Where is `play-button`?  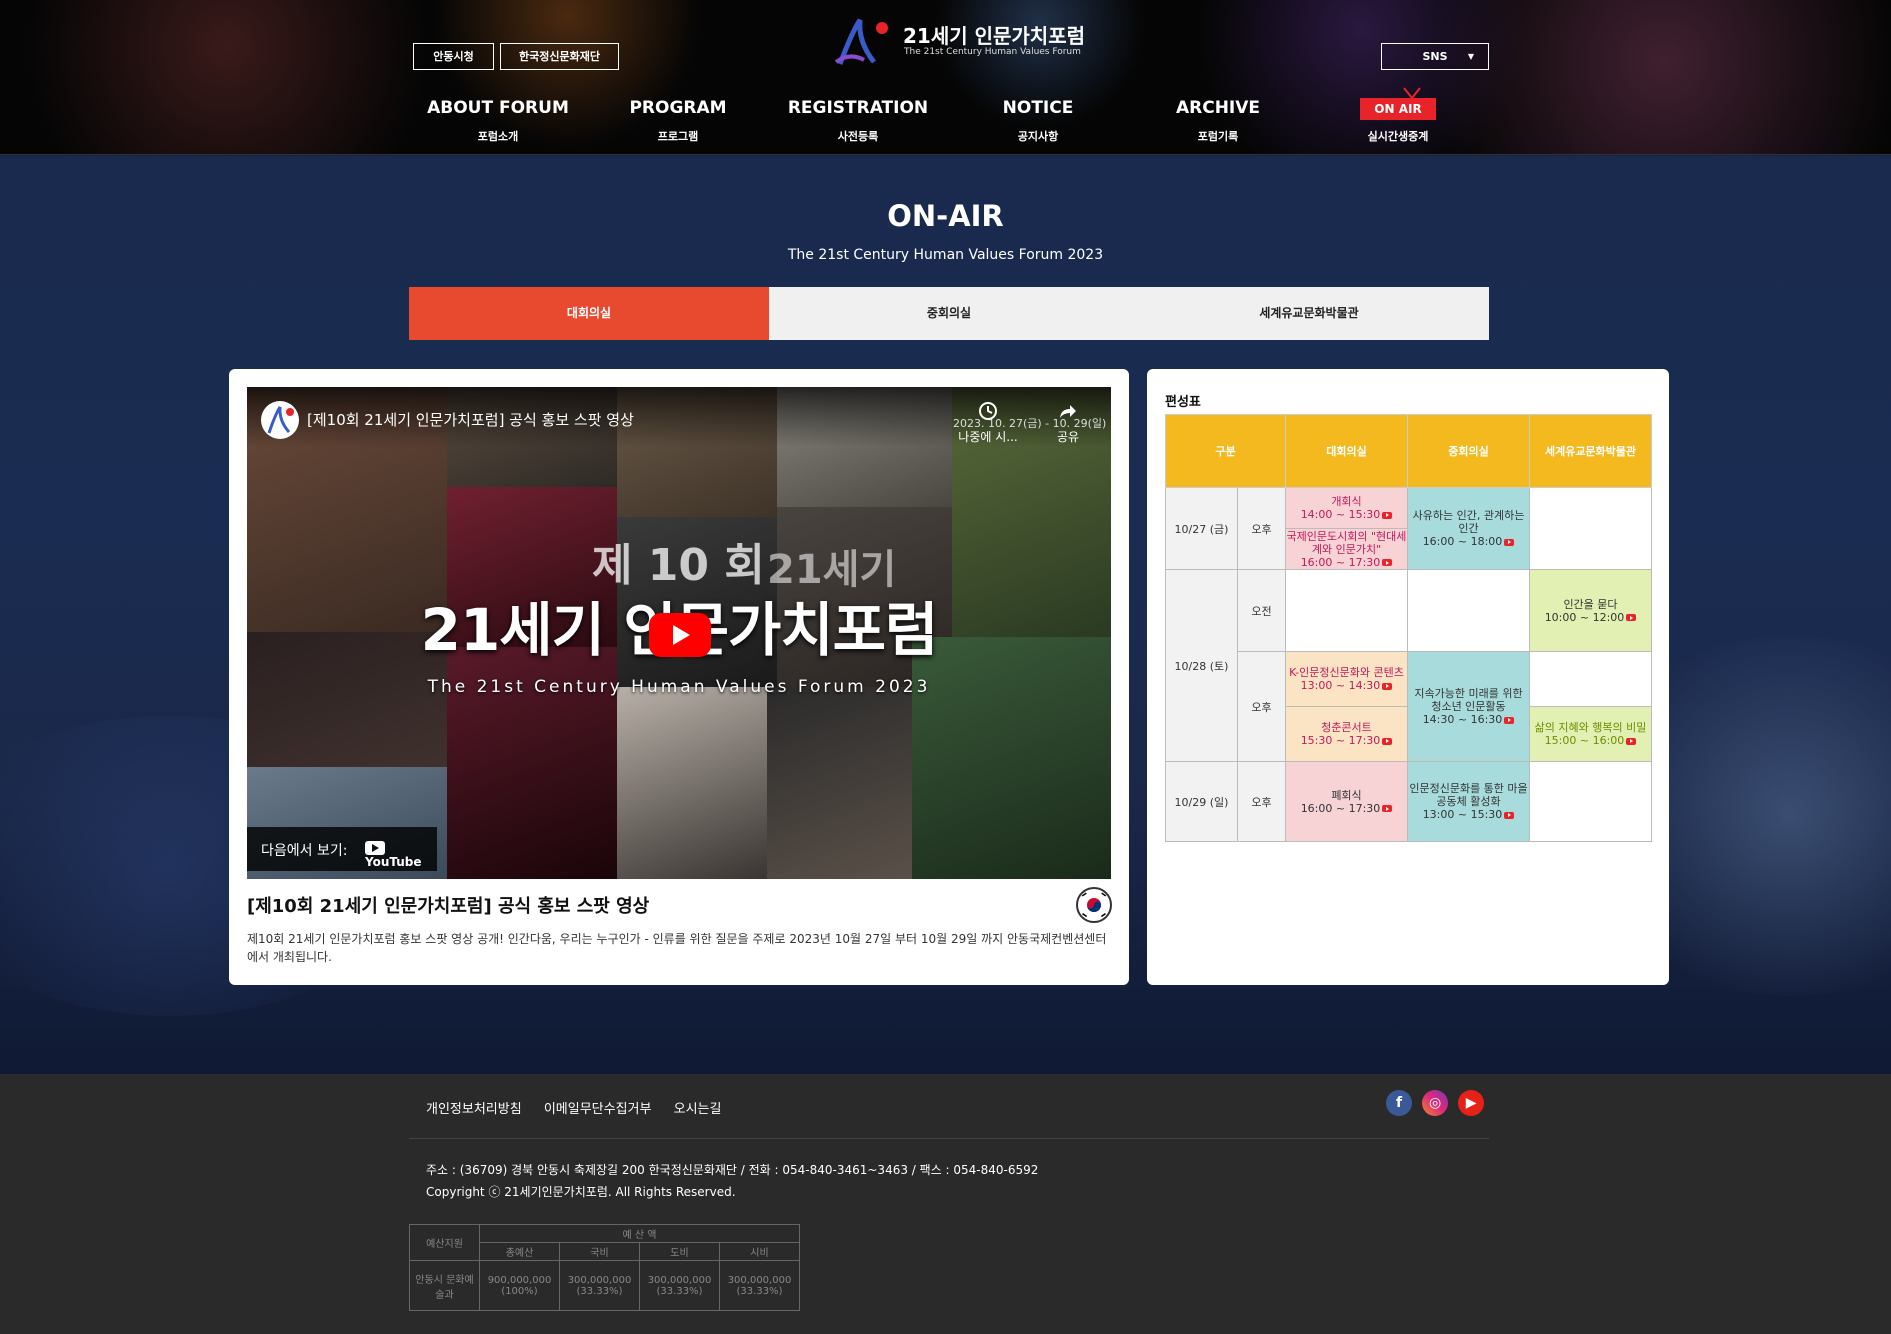
play-button is located at coordinates (680, 635).